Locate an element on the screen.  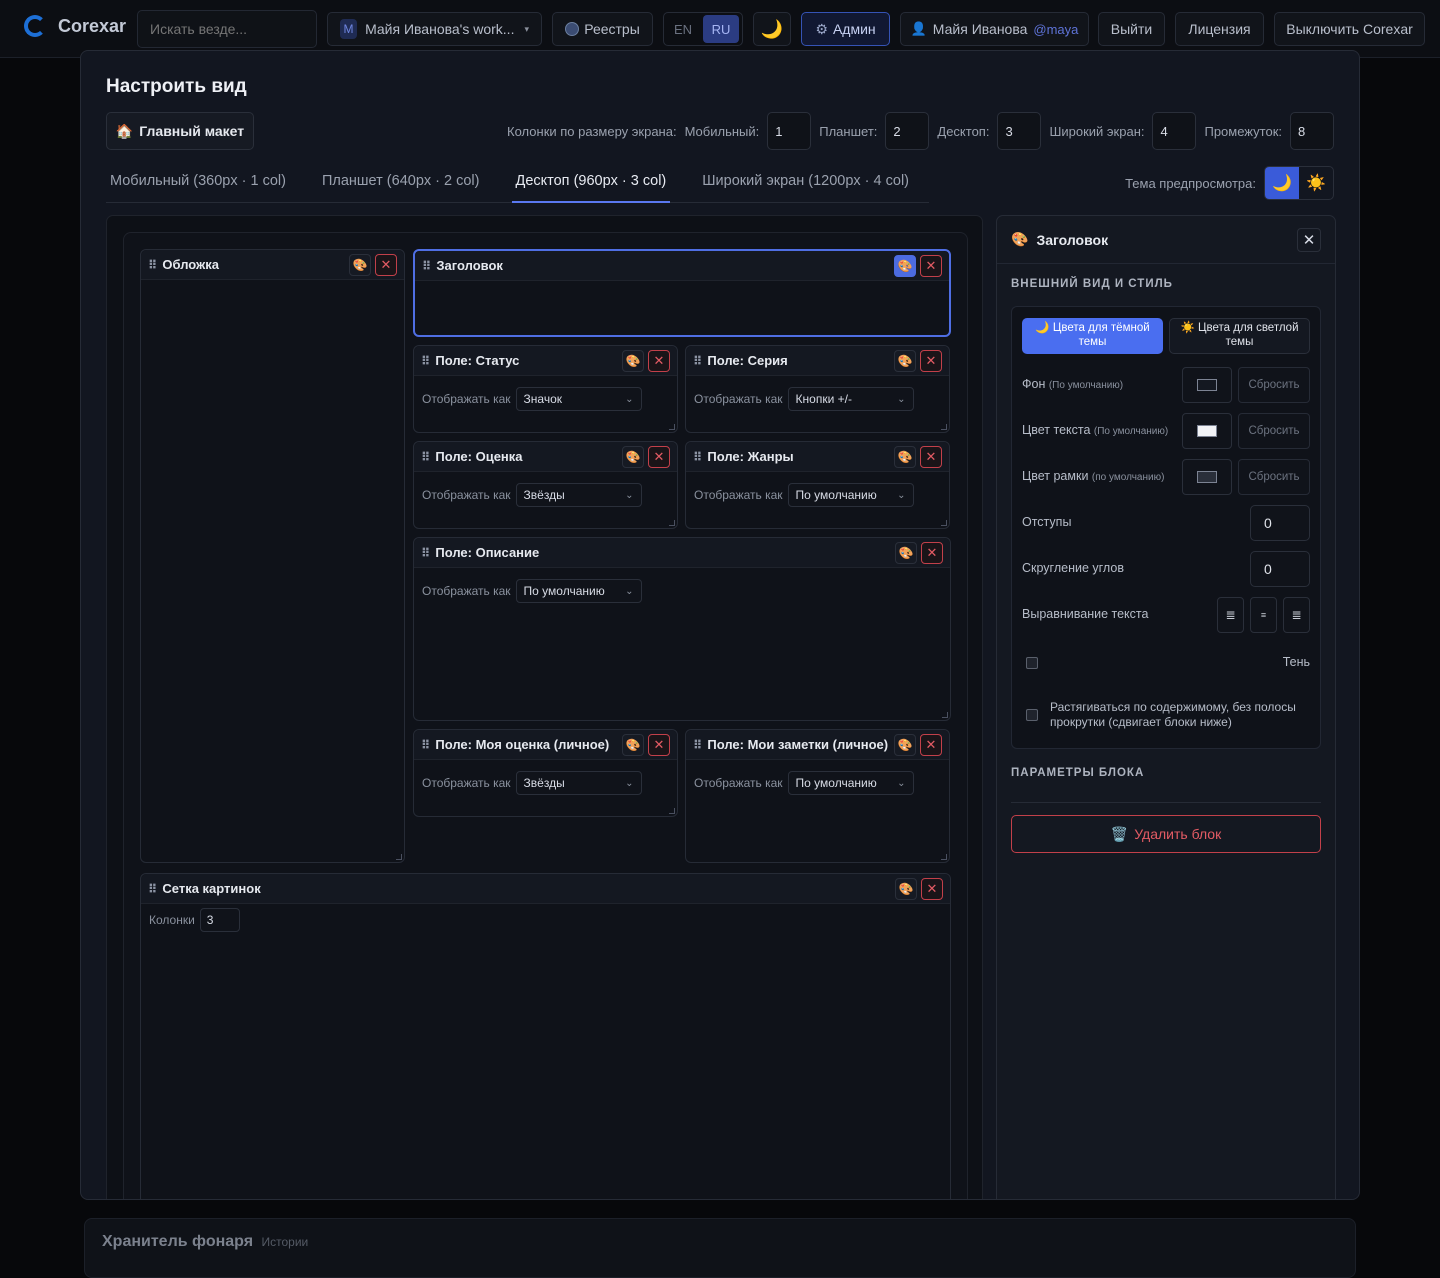
theme-toggle-button: 🌙 is located at coordinates (772, 29).